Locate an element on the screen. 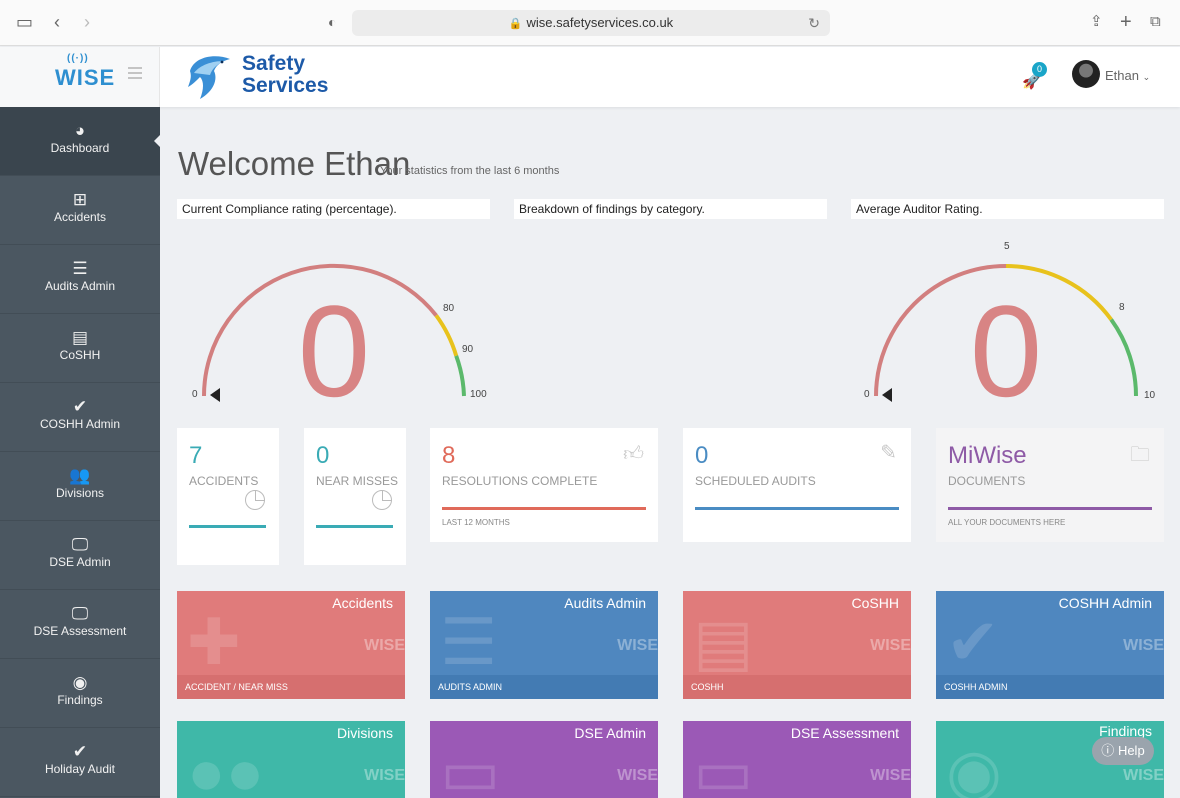  sidebar-item-findings: ◉ Findings is located at coordinates (80, 693).